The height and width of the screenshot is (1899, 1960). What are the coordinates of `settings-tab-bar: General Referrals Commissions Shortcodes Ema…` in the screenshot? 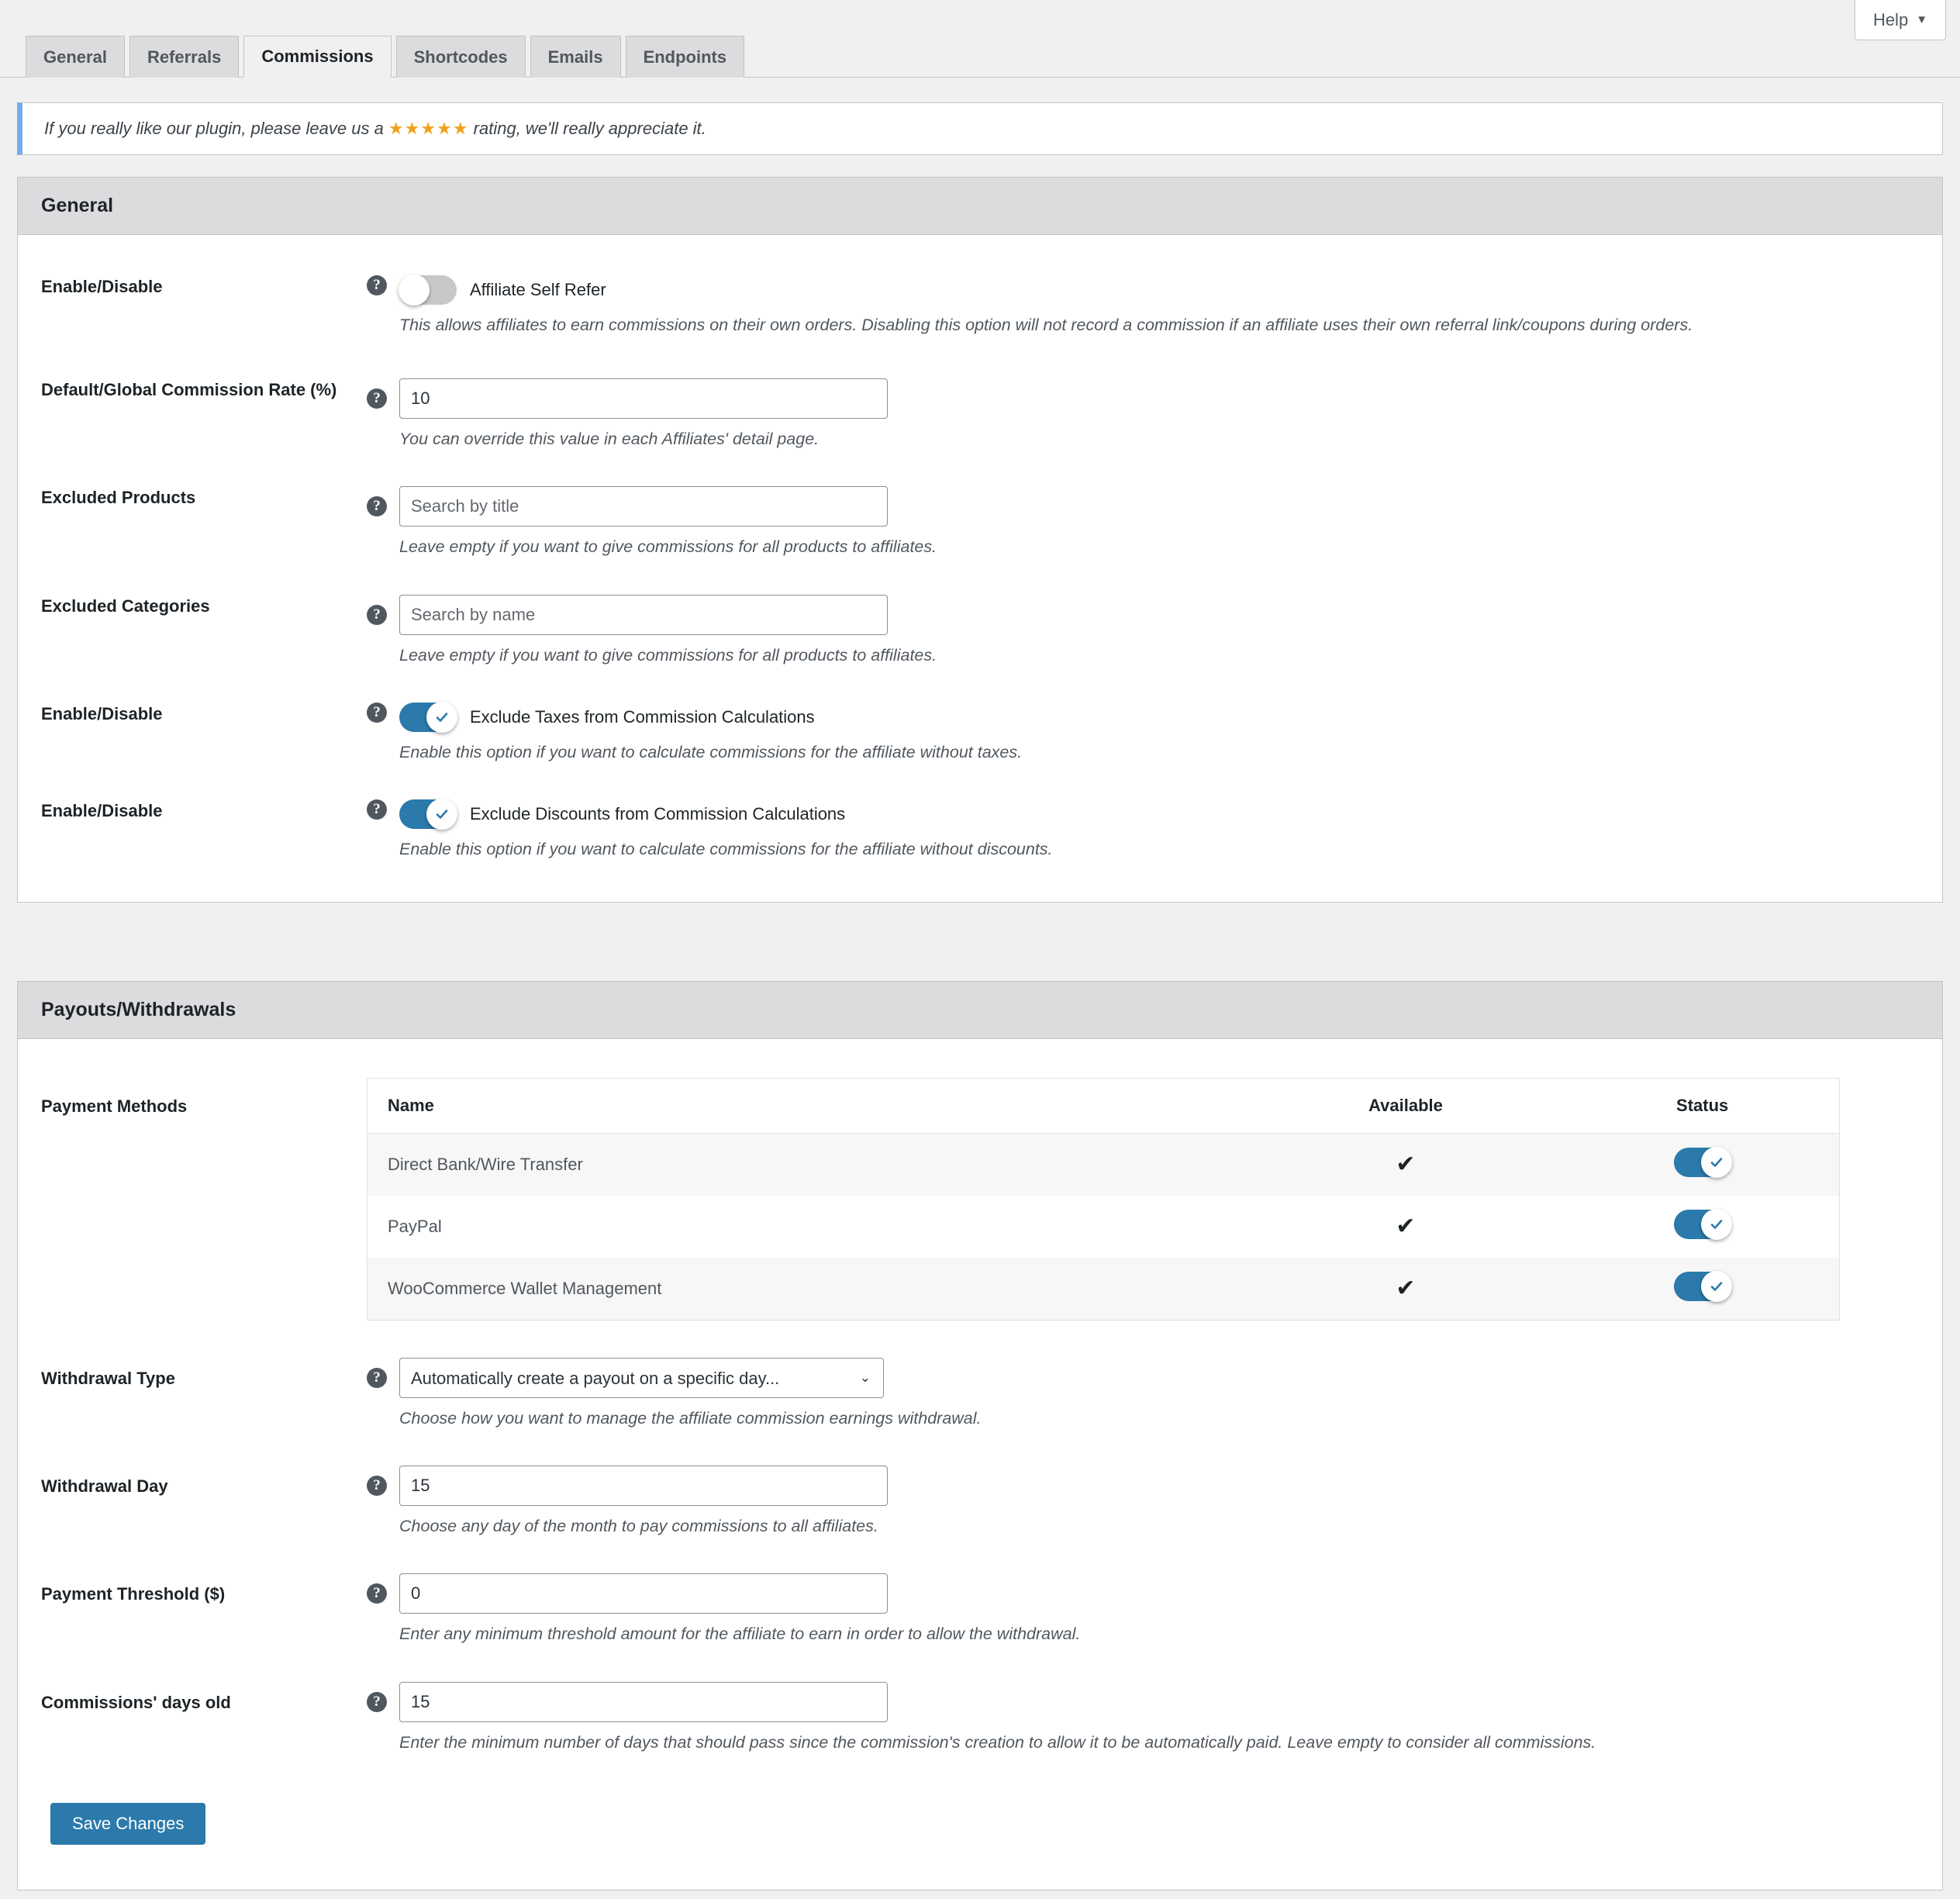 It's located at (980, 53).